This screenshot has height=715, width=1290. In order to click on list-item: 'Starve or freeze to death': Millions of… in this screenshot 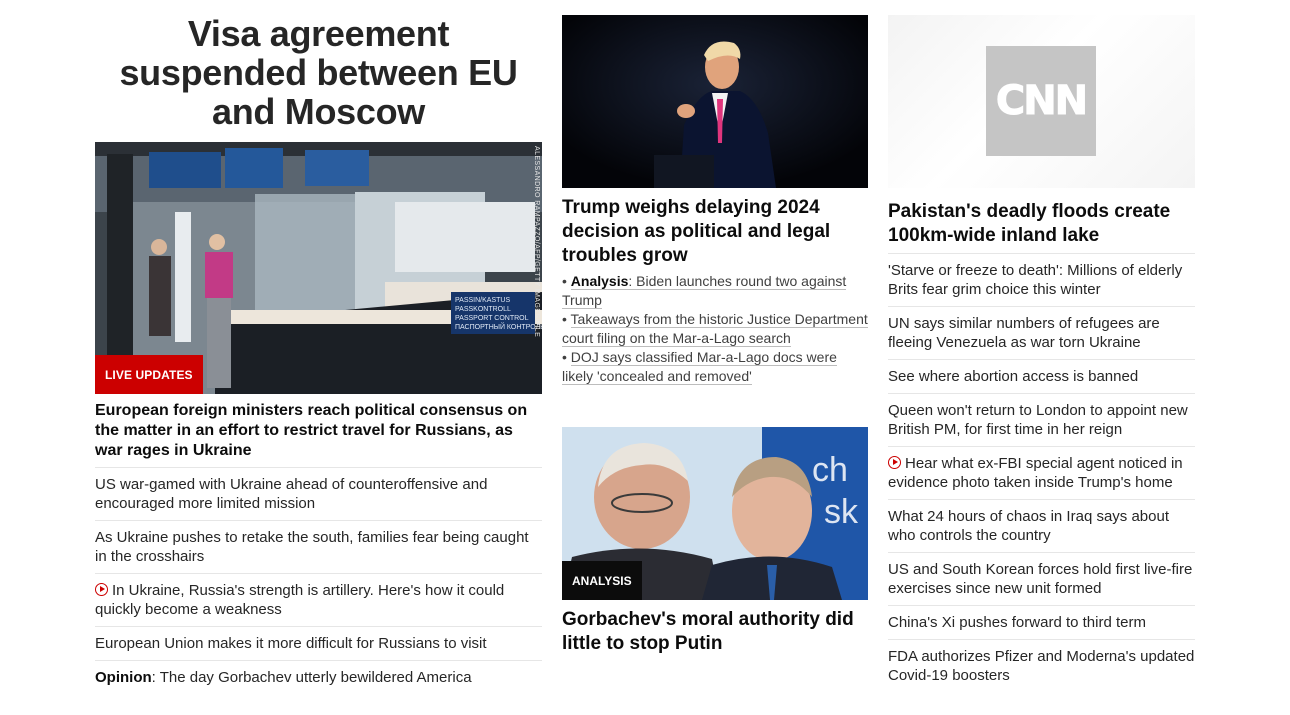, I will do `click(1041, 279)`.